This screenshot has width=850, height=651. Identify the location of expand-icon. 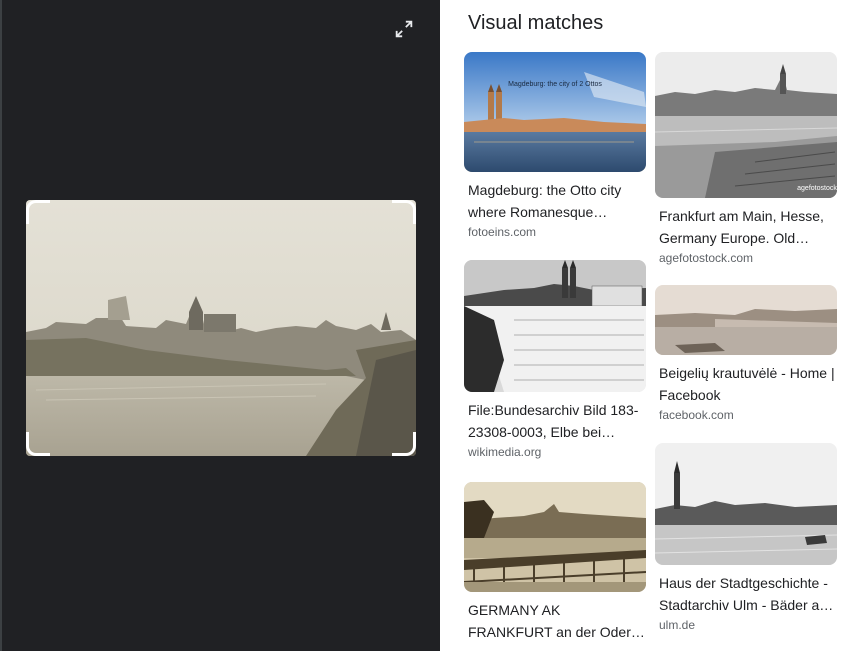
(404, 29).